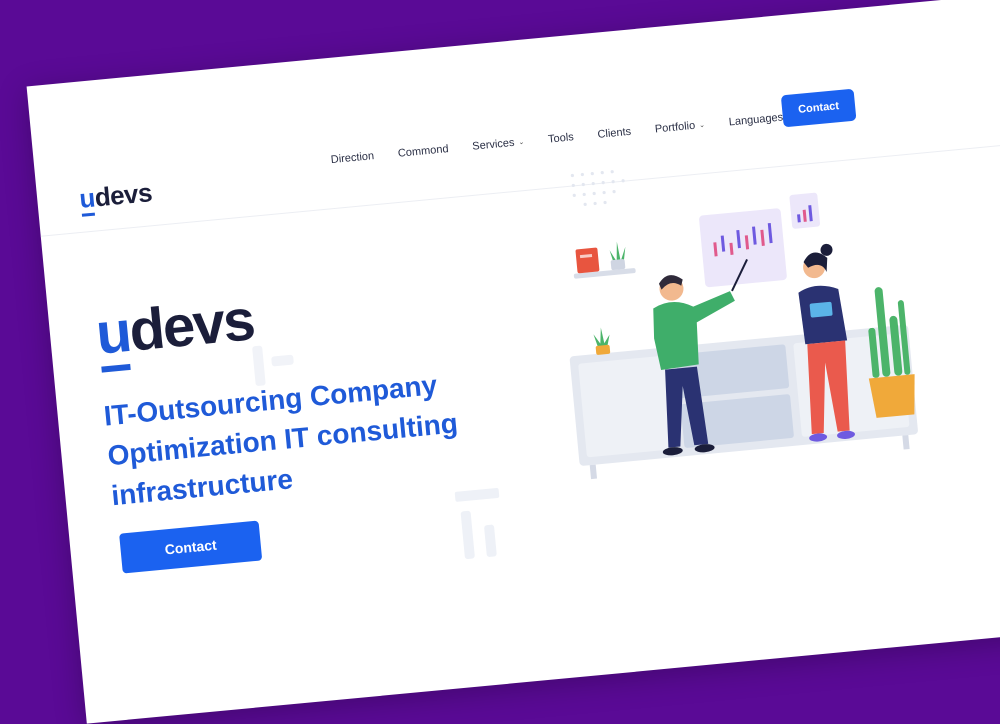  Describe the element at coordinates (113, 332) in the screenshot. I see `hero-logo-u: u` at that location.